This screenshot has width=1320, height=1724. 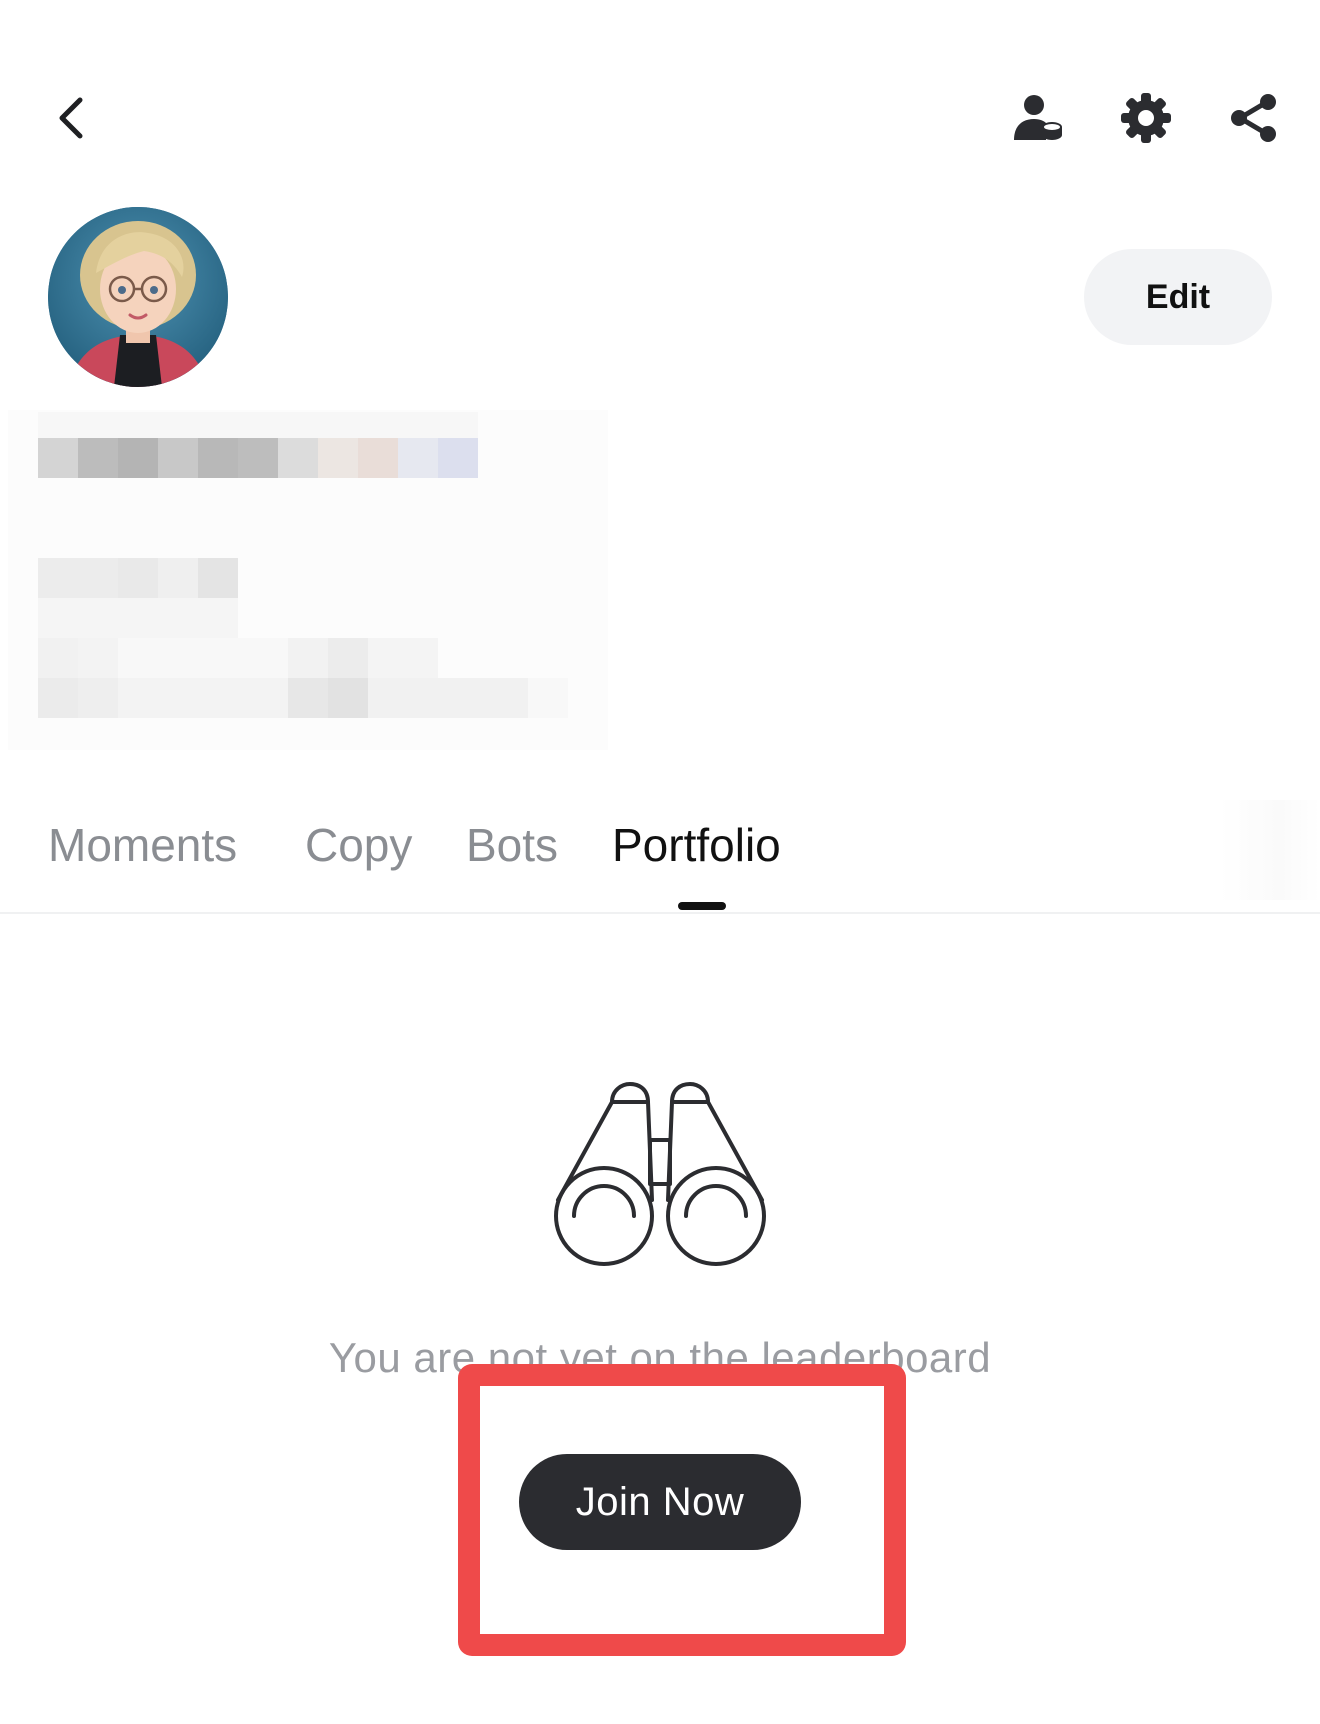 I want to click on user-coin-button, so click(x=1038, y=118).